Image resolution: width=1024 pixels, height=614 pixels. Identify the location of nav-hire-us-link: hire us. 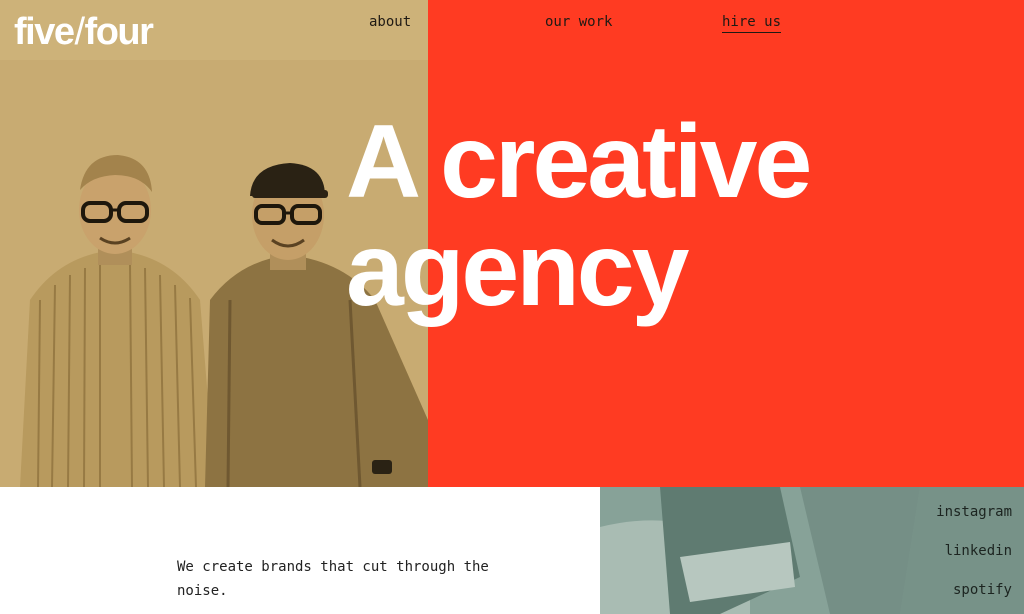
(752, 23).